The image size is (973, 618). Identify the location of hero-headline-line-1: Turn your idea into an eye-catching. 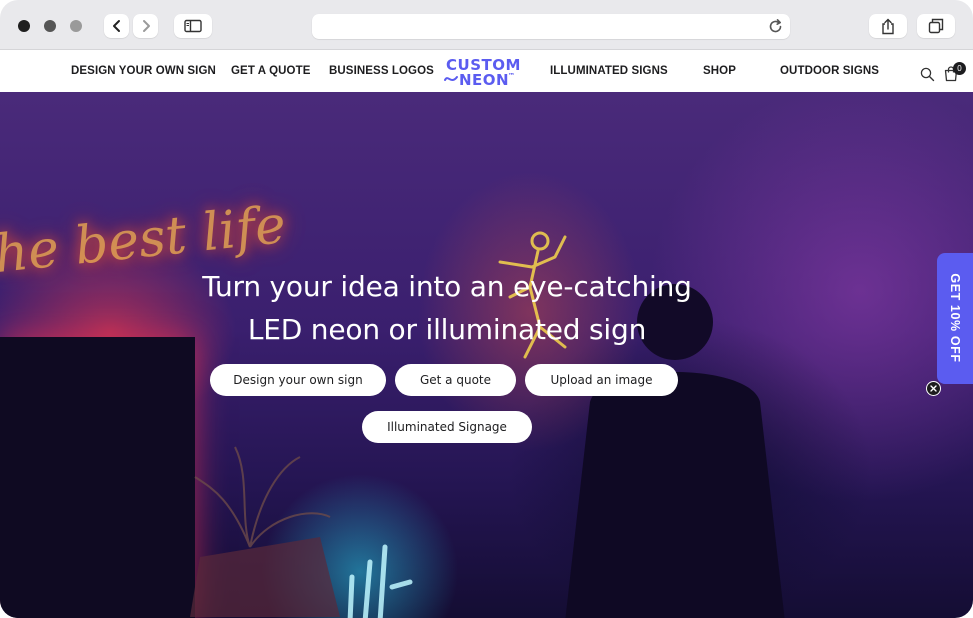
(447, 286).